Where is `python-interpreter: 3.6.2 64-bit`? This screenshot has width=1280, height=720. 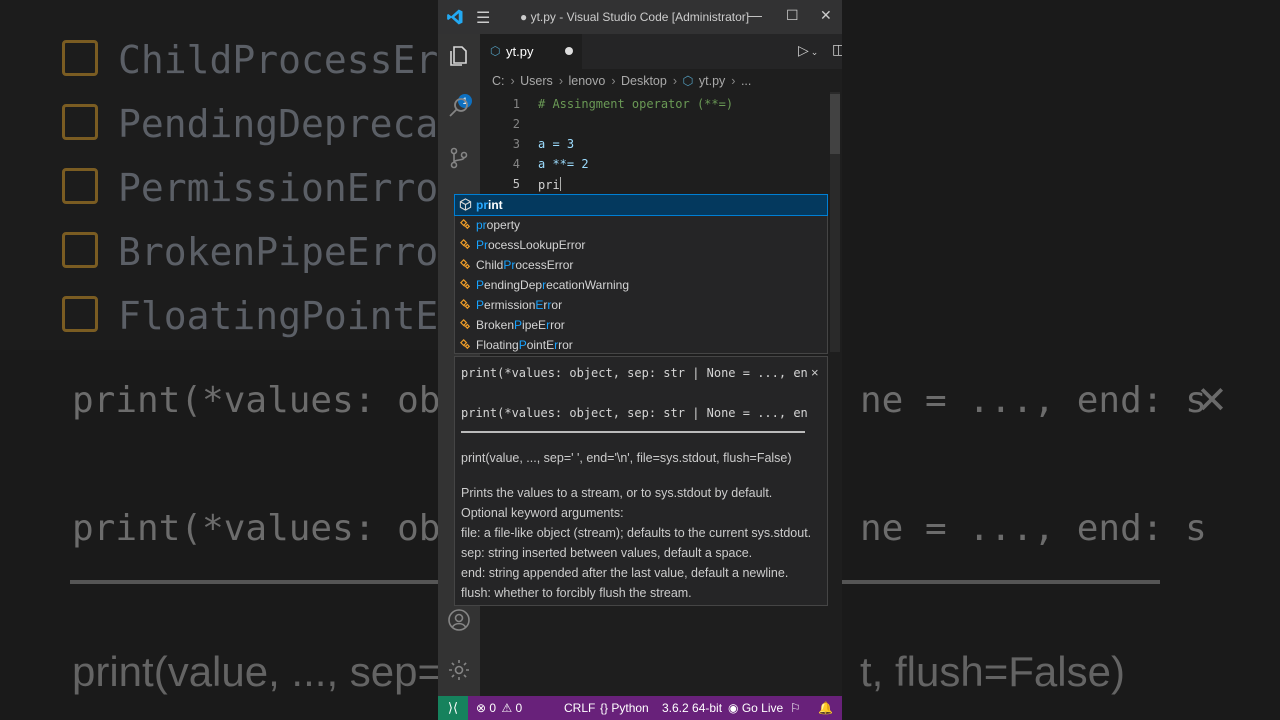 python-interpreter: 3.6.2 64-bit is located at coordinates (692, 708).